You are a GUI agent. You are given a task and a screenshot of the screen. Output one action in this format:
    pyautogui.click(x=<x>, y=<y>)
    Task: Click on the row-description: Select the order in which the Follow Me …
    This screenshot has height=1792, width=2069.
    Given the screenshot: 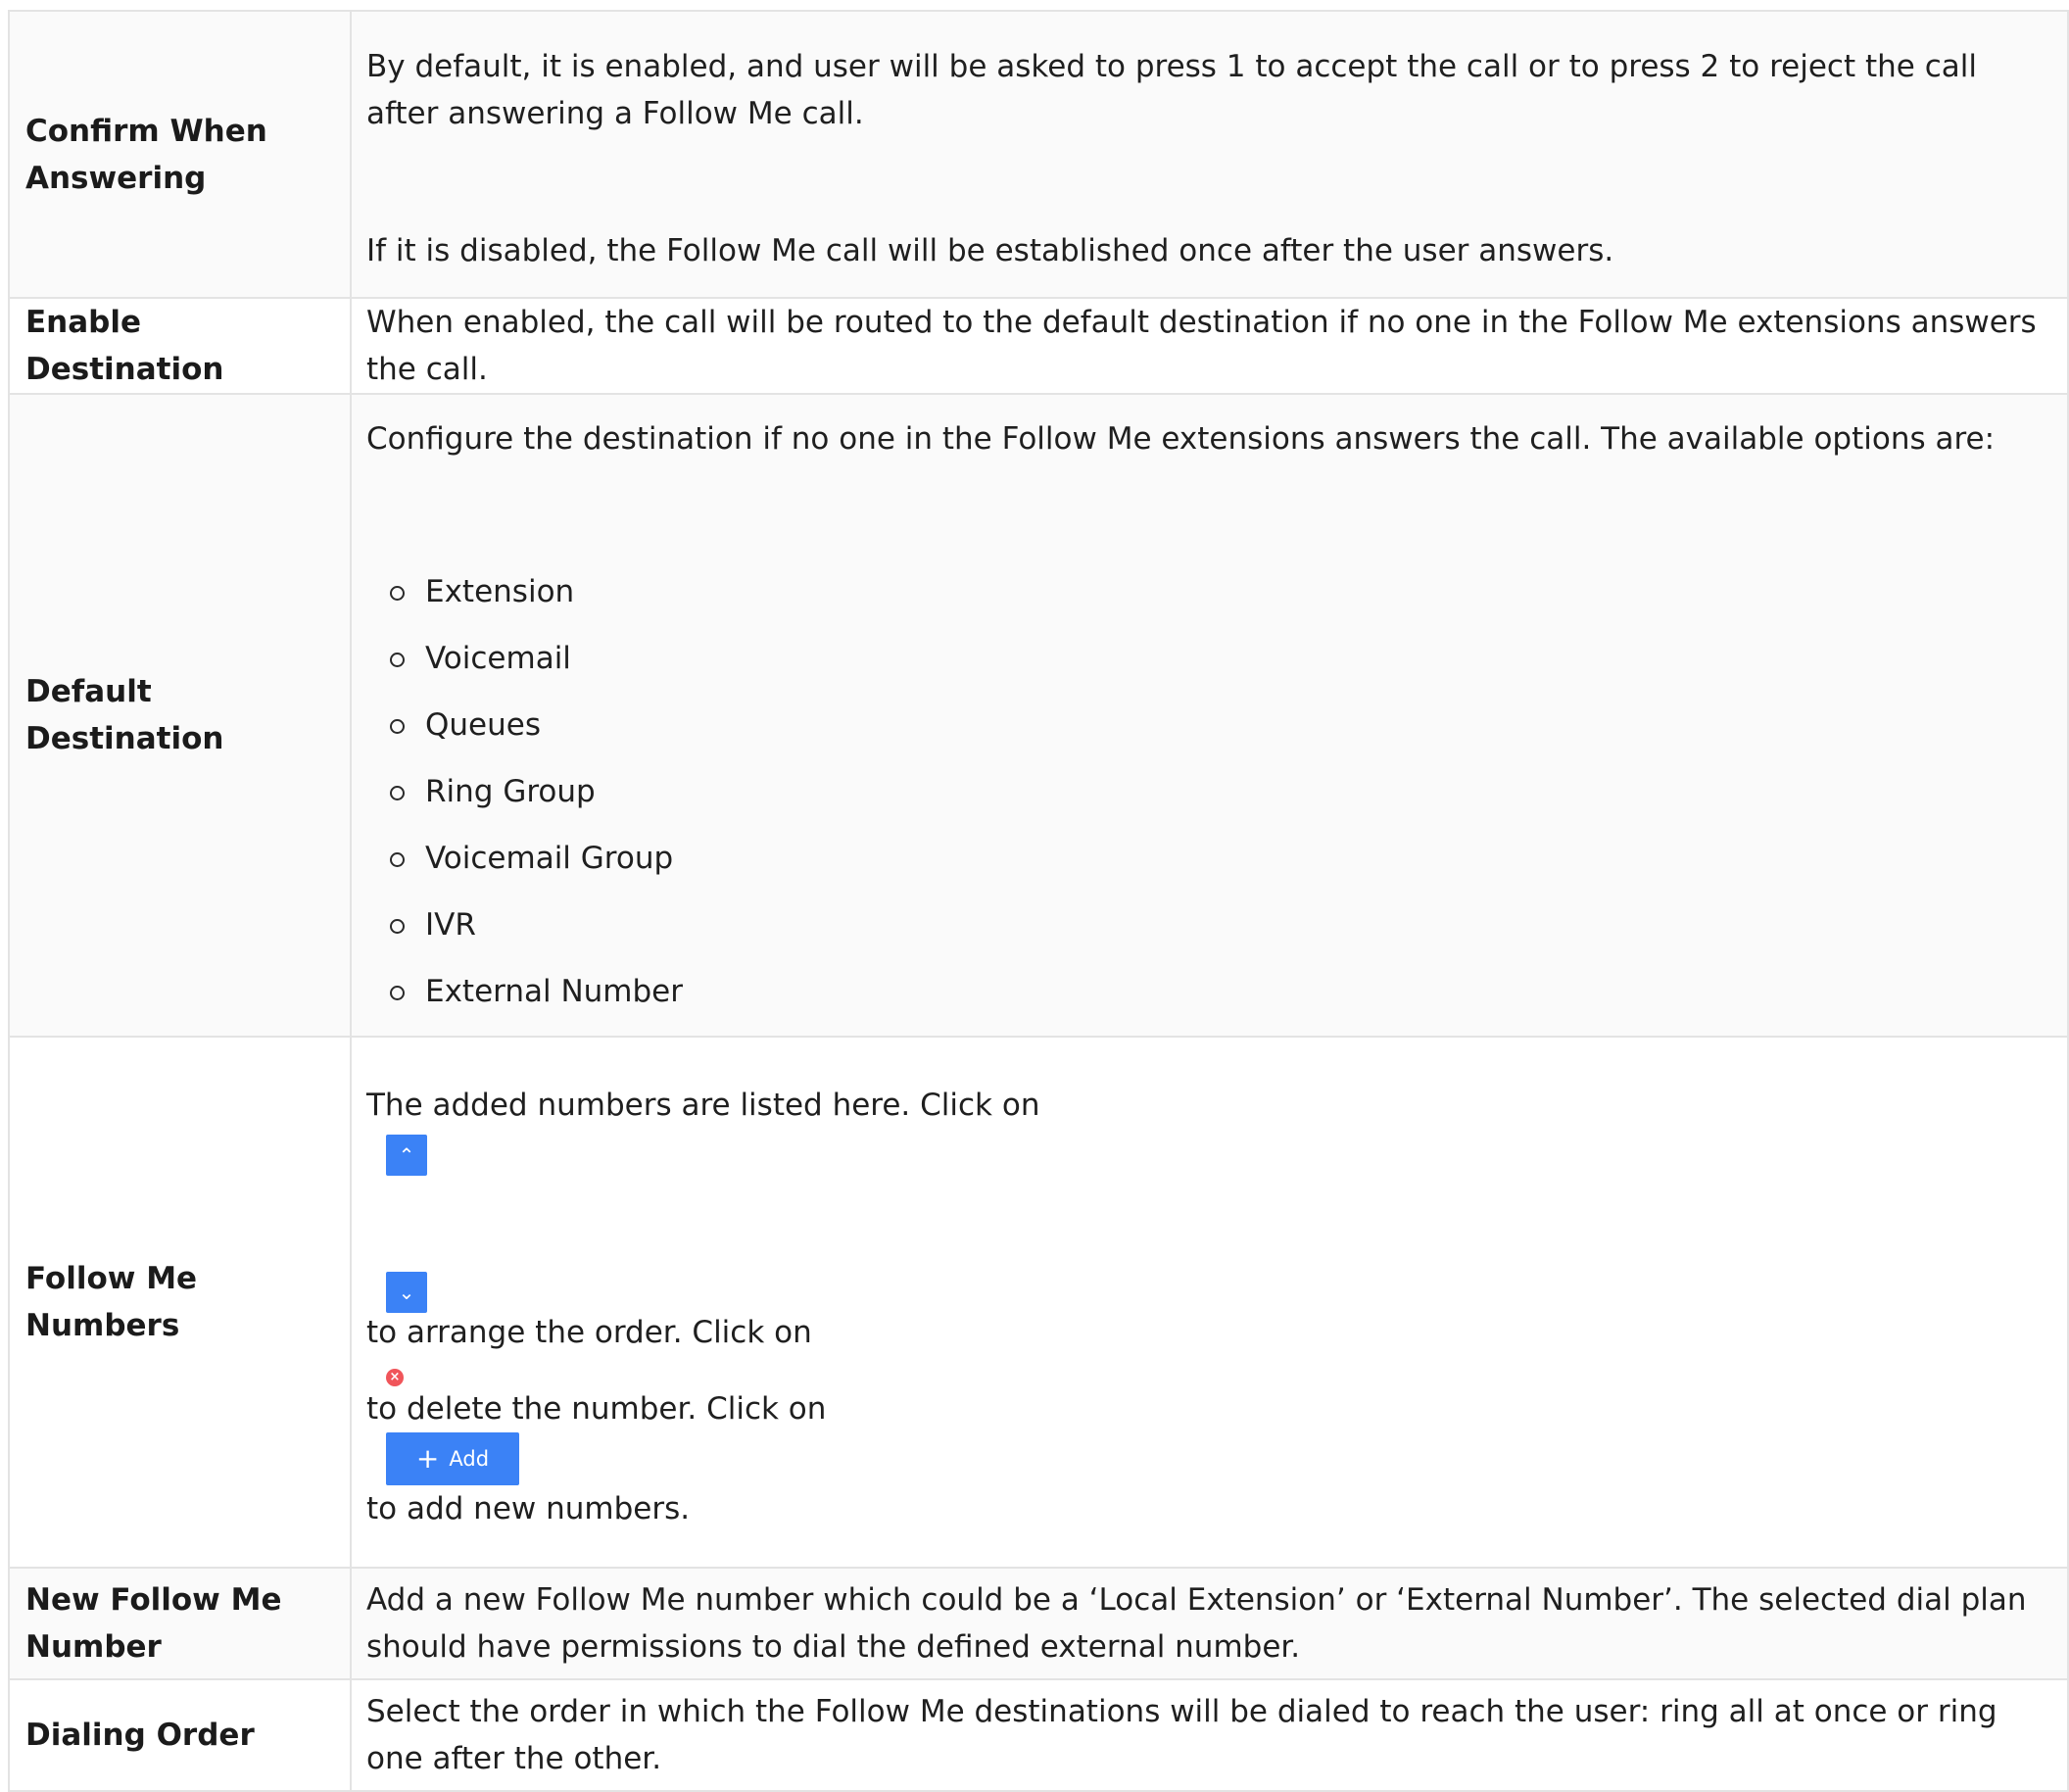 What is the action you would take?
    pyautogui.click(x=1209, y=1735)
    